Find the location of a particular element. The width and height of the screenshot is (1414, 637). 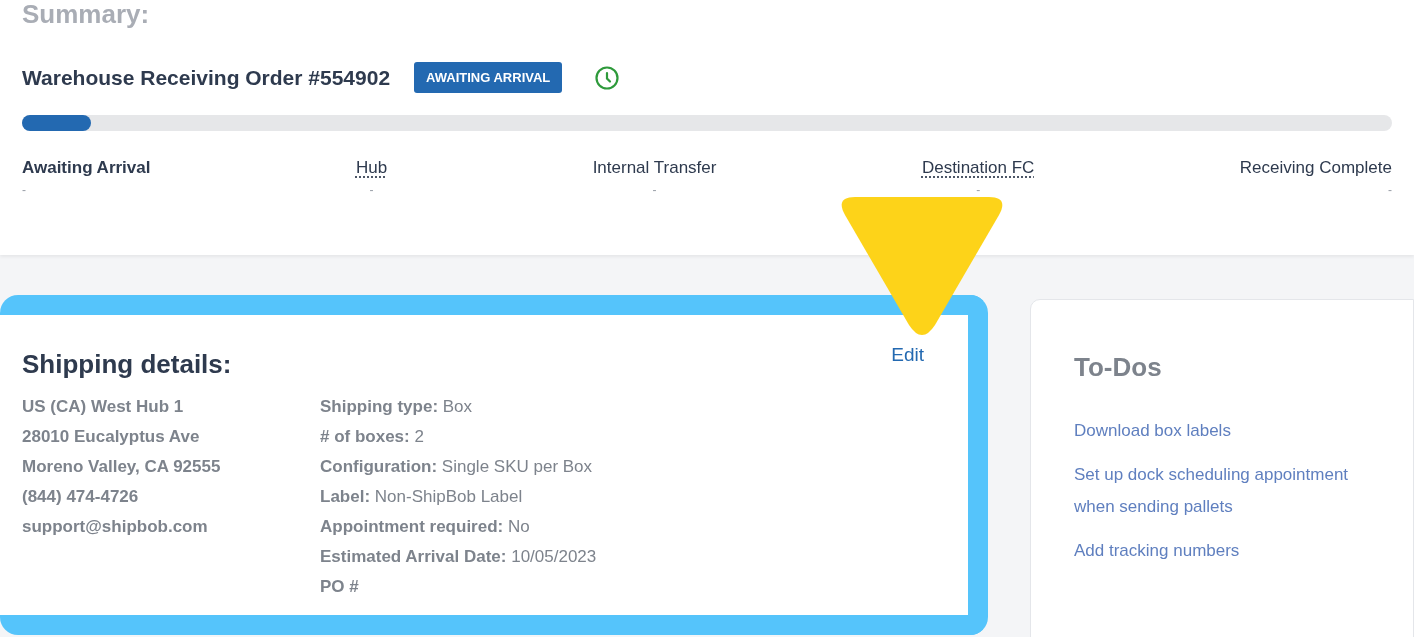

shipping-field: Shipping type: Box is located at coordinates (396, 407).